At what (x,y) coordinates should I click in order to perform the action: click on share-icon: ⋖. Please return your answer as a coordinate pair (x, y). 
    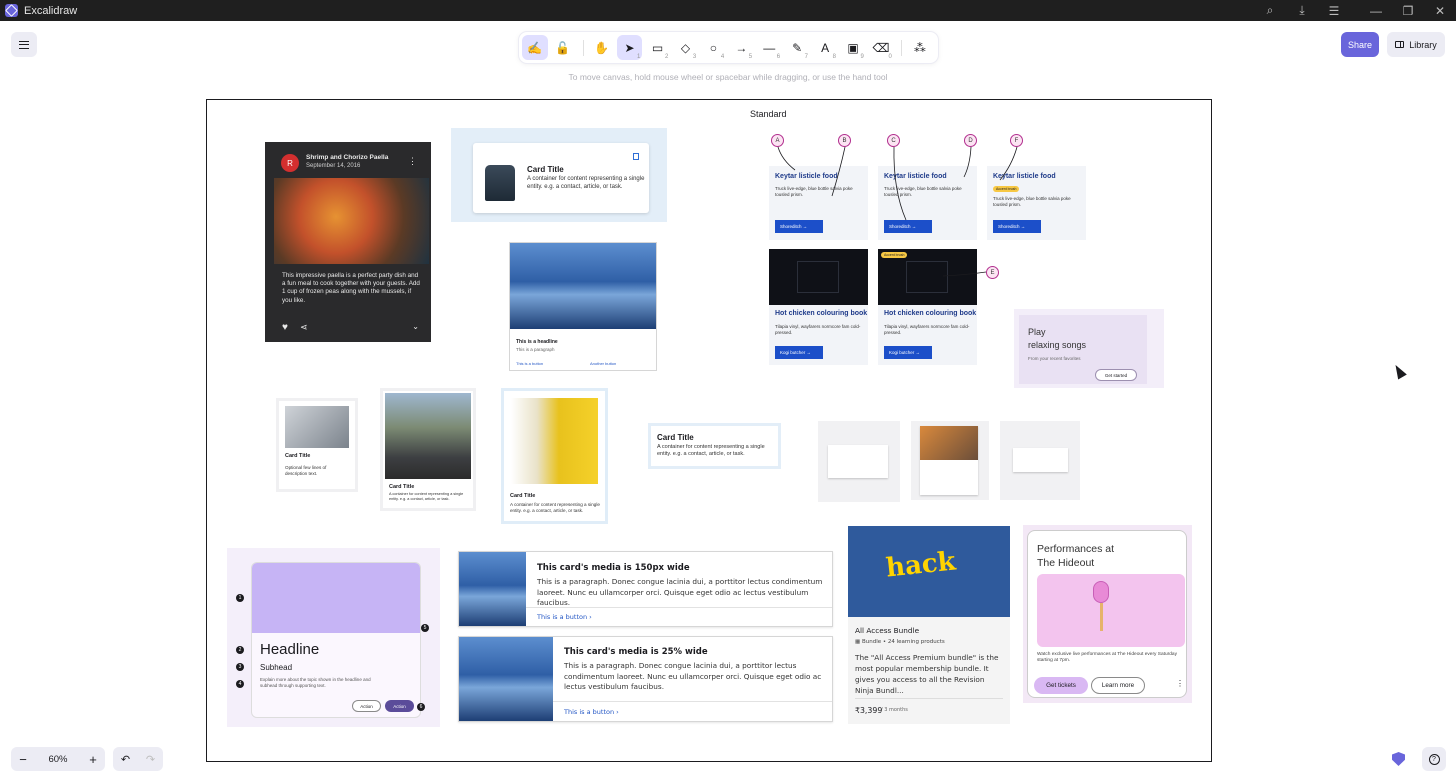
    Looking at the image, I should click on (304, 327).